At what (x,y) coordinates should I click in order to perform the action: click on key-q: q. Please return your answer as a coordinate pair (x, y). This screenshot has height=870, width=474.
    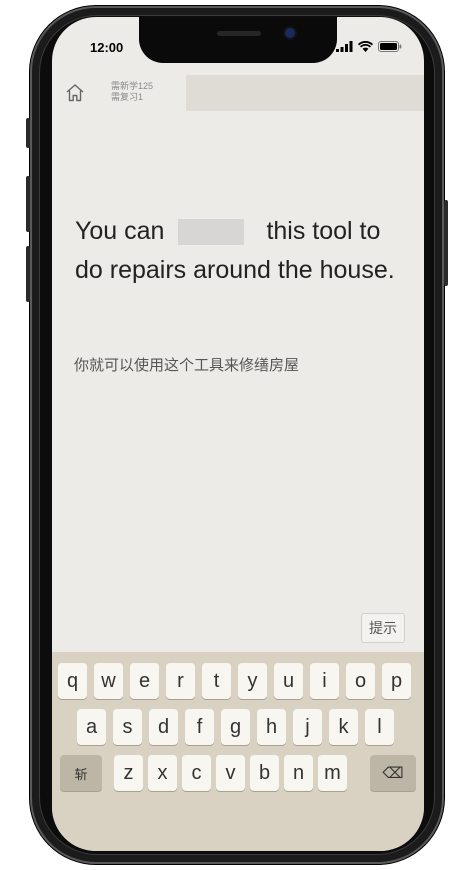
    Looking at the image, I should click on (72, 681).